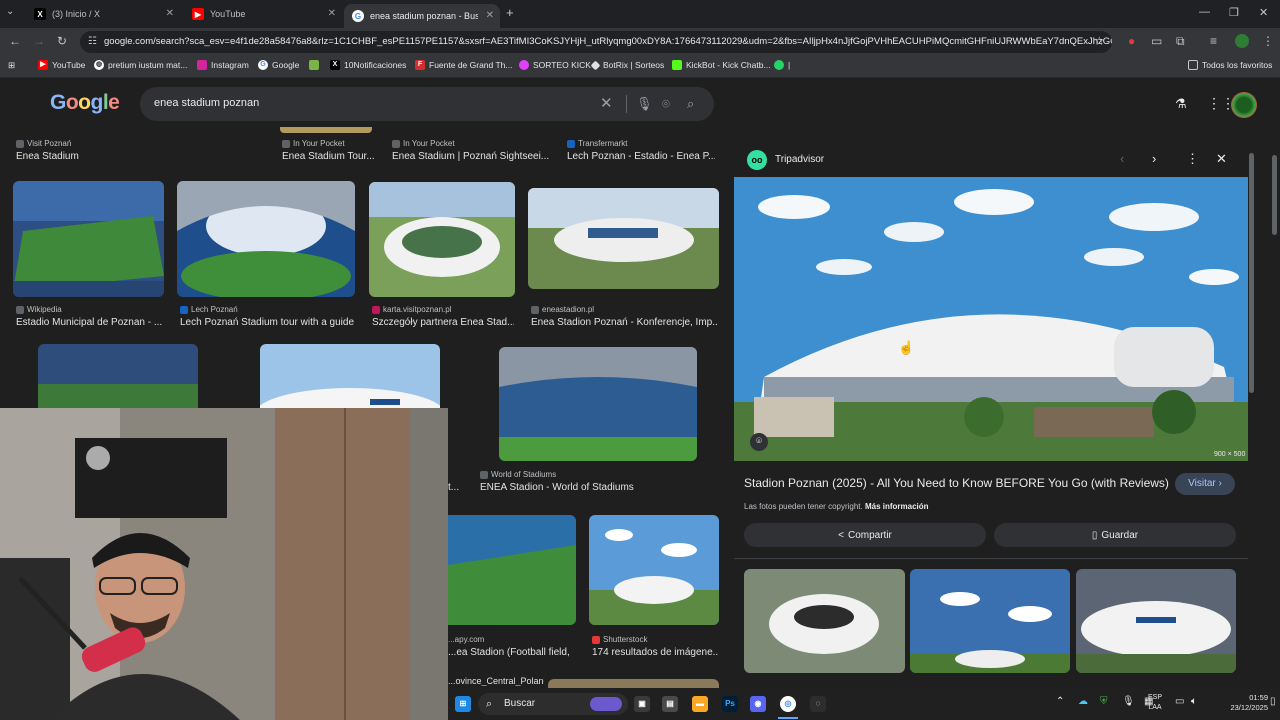 This screenshot has height=720, width=1280. Describe the element at coordinates (642, 704) in the screenshot. I see `task-view-icon: ▣` at that location.